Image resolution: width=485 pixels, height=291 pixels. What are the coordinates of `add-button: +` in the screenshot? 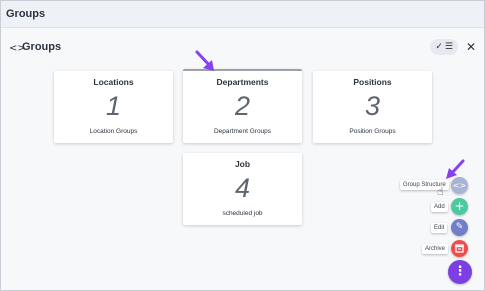 It's located at (459, 206).